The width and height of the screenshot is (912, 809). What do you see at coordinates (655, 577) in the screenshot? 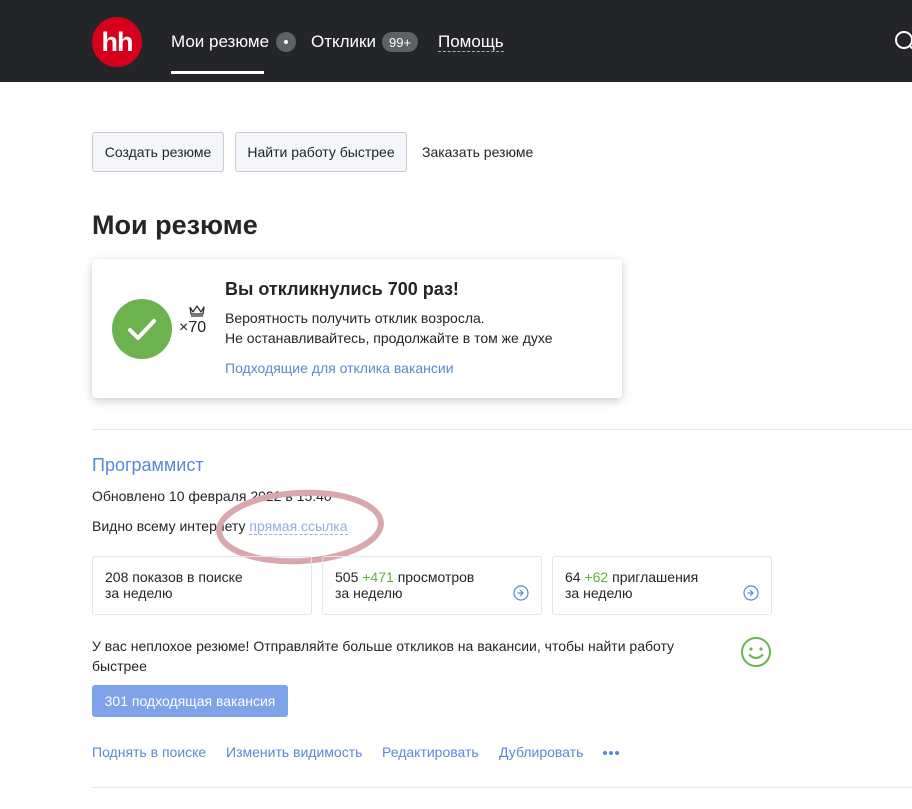
I see `invites-label: приглашения` at bounding box center [655, 577].